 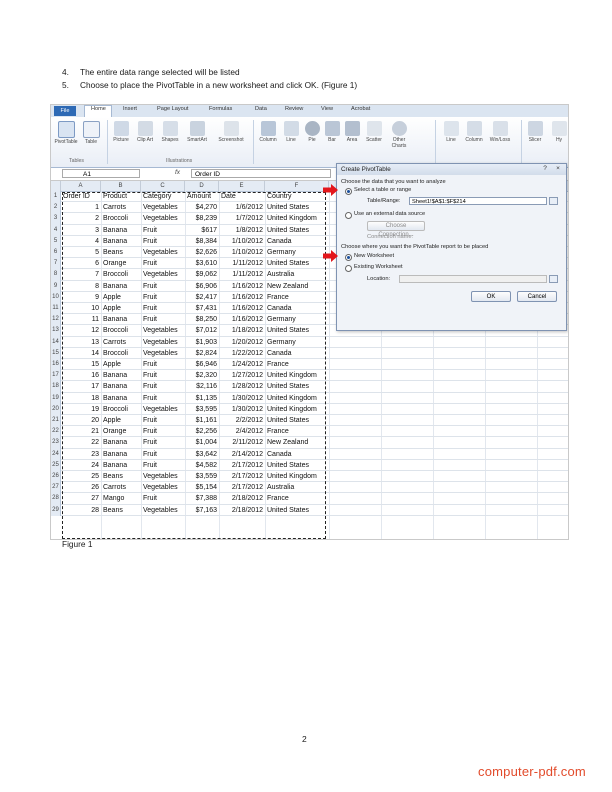 I want to click on ok-button: OK, so click(x=491, y=296).